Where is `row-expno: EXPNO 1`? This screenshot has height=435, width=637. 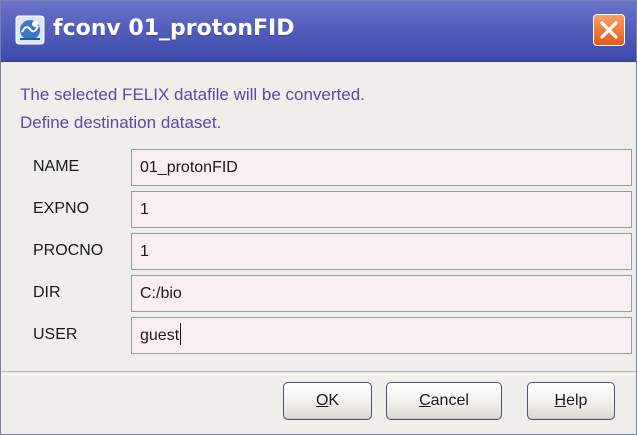
row-expno: EXPNO 1 is located at coordinates (326, 209).